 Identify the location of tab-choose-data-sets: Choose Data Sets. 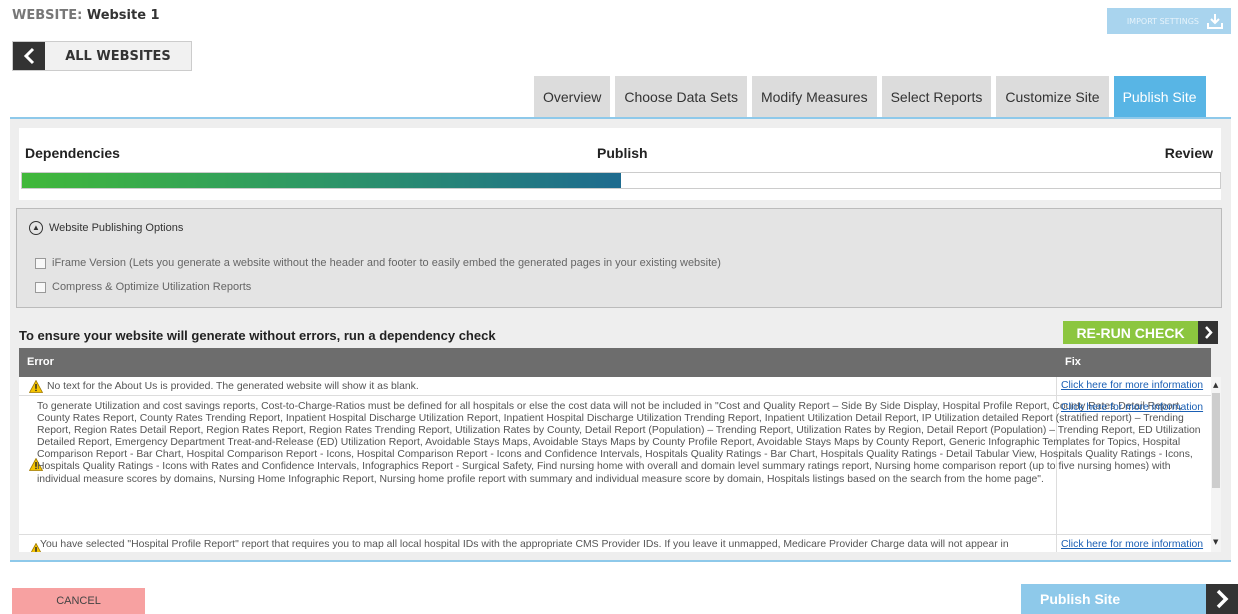
(681, 96).